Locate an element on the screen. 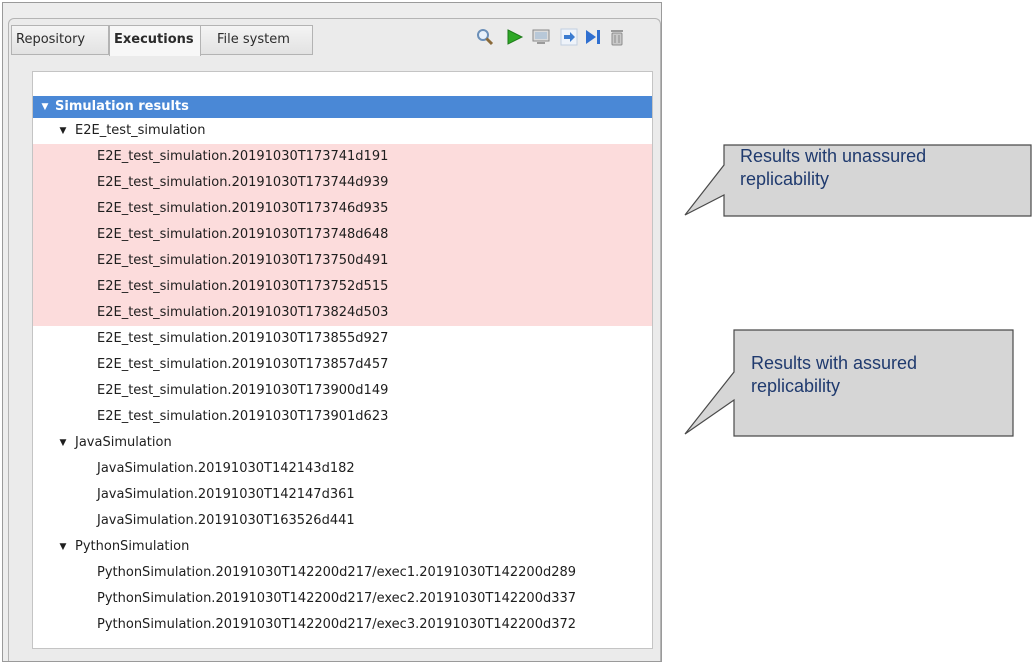 Image resolution: width=1033 pixels, height=662 pixels. tab-executions: Executions is located at coordinates (155, 40).